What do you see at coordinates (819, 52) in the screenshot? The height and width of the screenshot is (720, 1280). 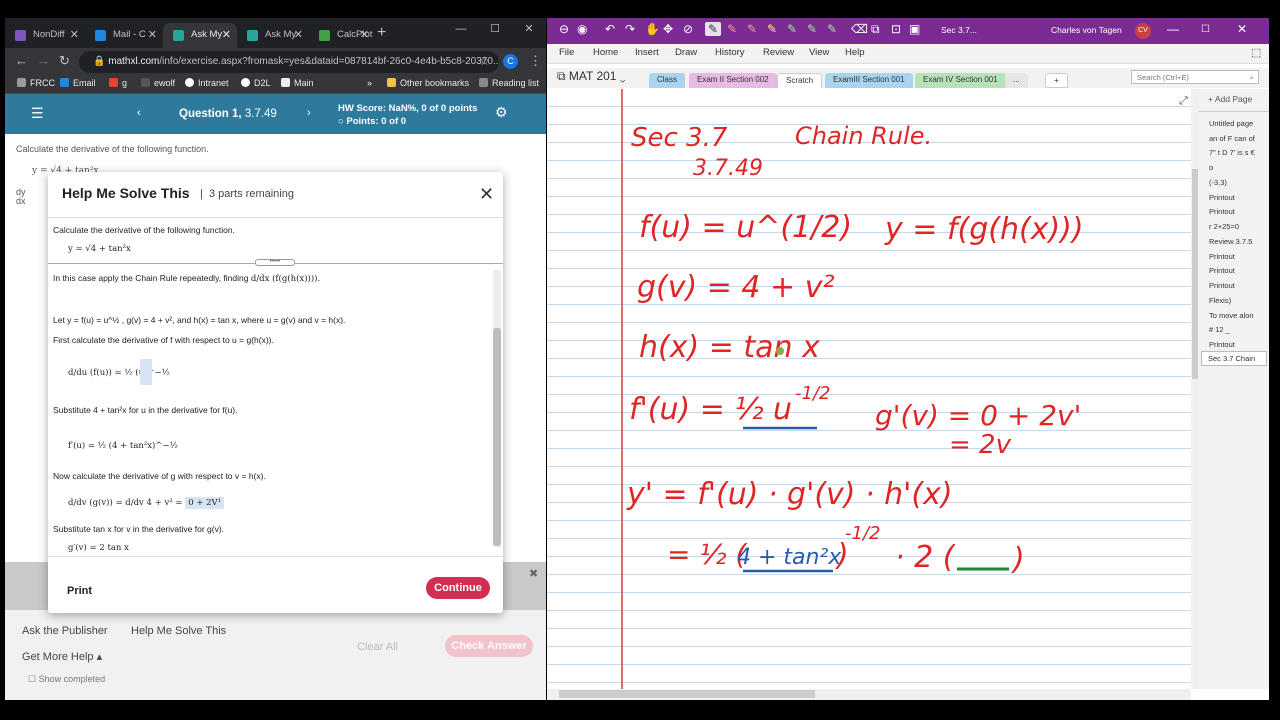 I see `menu-view: View` at bounding box center [819, 52].